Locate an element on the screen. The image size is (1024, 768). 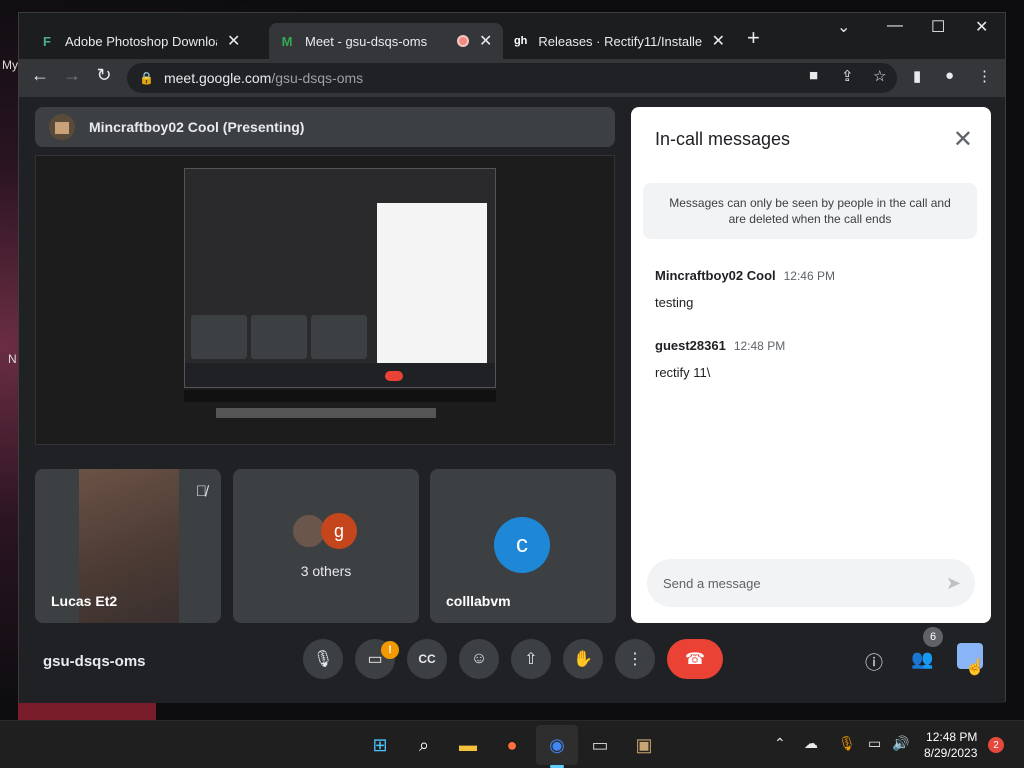
mic-in-use-icon: 🎙 is located at coordinates (847, 743).